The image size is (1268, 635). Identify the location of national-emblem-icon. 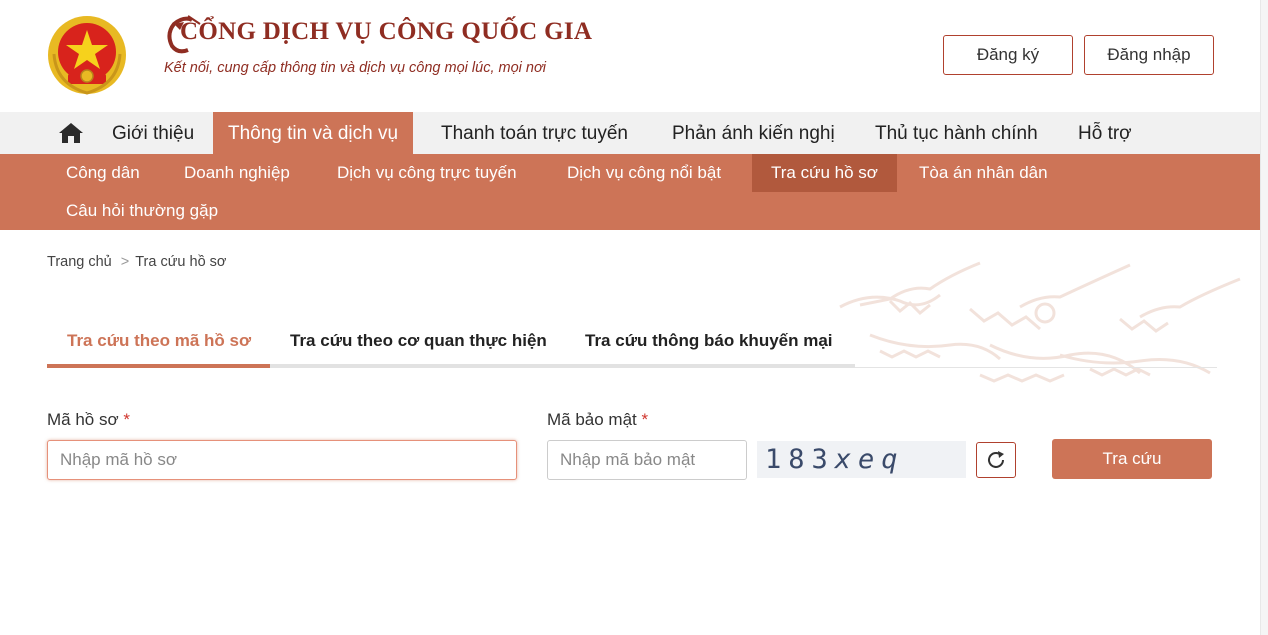
(87, 55).